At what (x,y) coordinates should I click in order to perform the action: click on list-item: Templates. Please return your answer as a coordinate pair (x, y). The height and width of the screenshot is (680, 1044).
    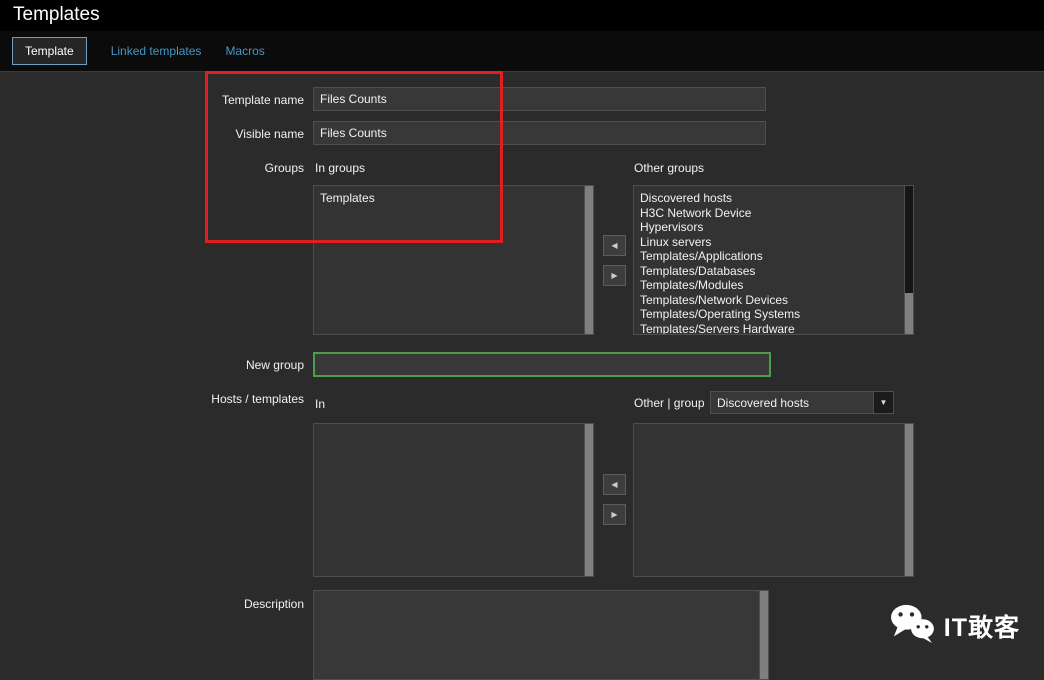
    Looking at the image, I should click on (449, 198).